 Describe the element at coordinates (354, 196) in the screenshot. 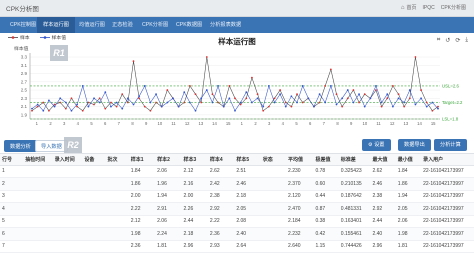

I see `table-cell: 0.187642` at that location.